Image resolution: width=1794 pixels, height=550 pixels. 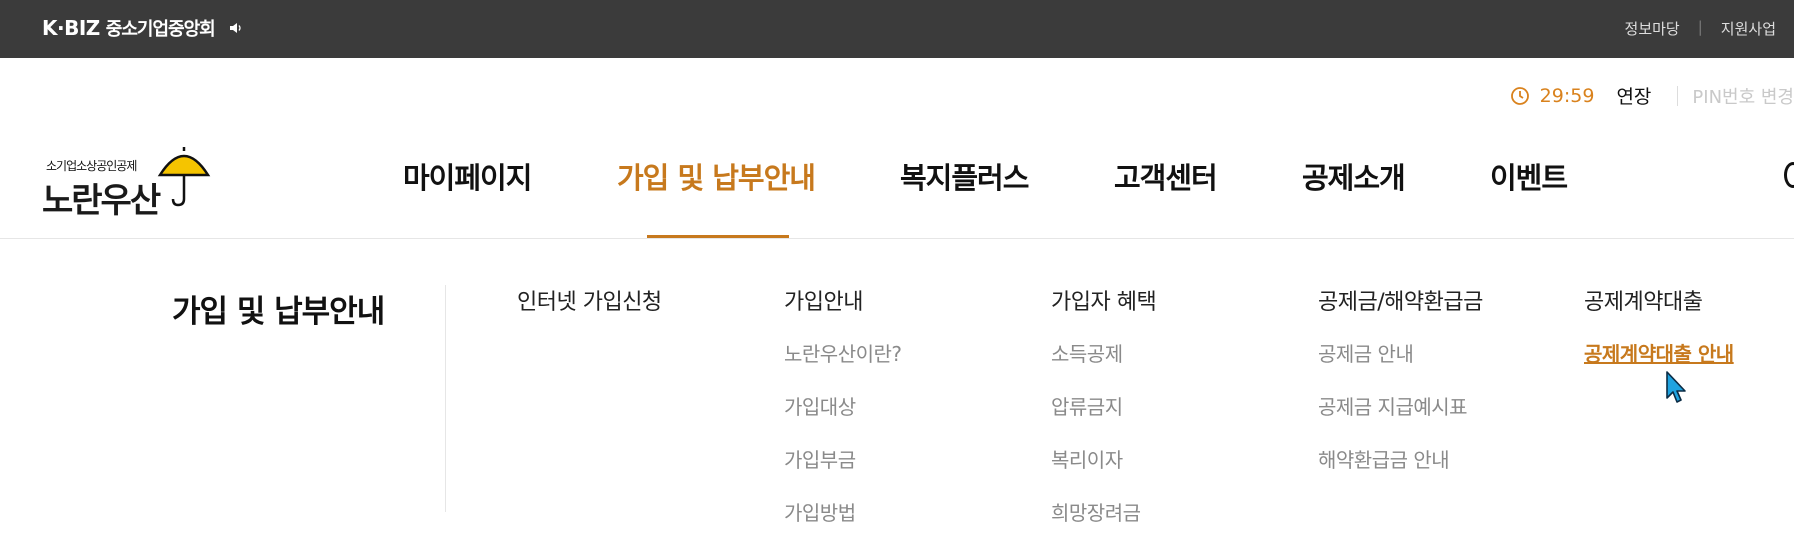 I want to click on top-link-info: 정보마당, so click(x=1652, y=28).